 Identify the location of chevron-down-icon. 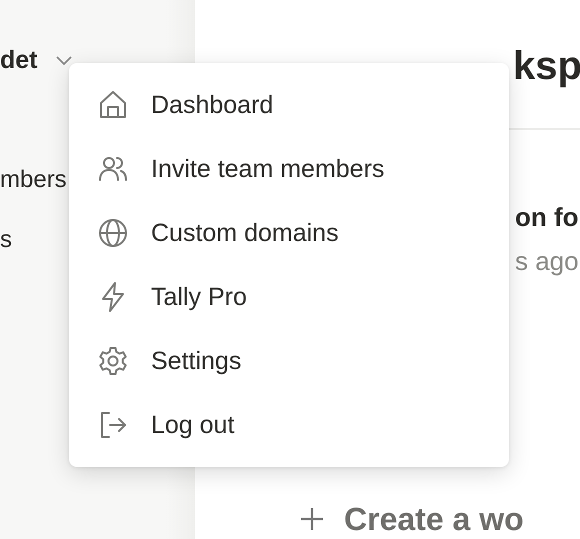
(64, 61).